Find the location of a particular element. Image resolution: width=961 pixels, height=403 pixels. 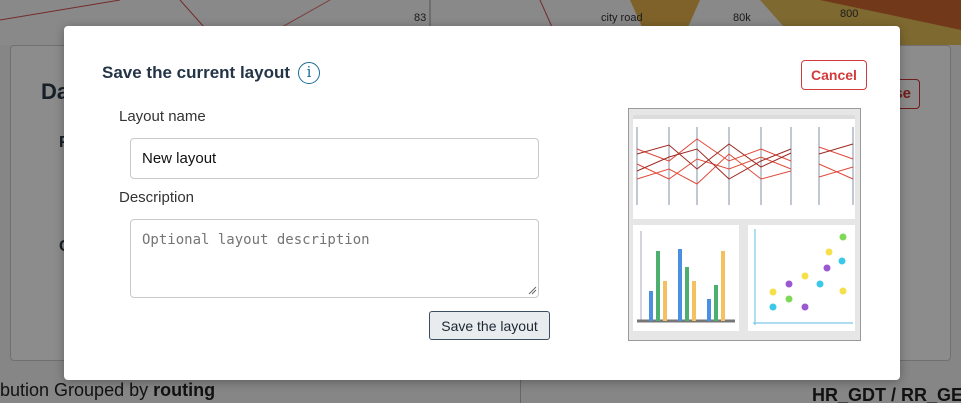

layout-preview-image is located at coordinates (744, 223).